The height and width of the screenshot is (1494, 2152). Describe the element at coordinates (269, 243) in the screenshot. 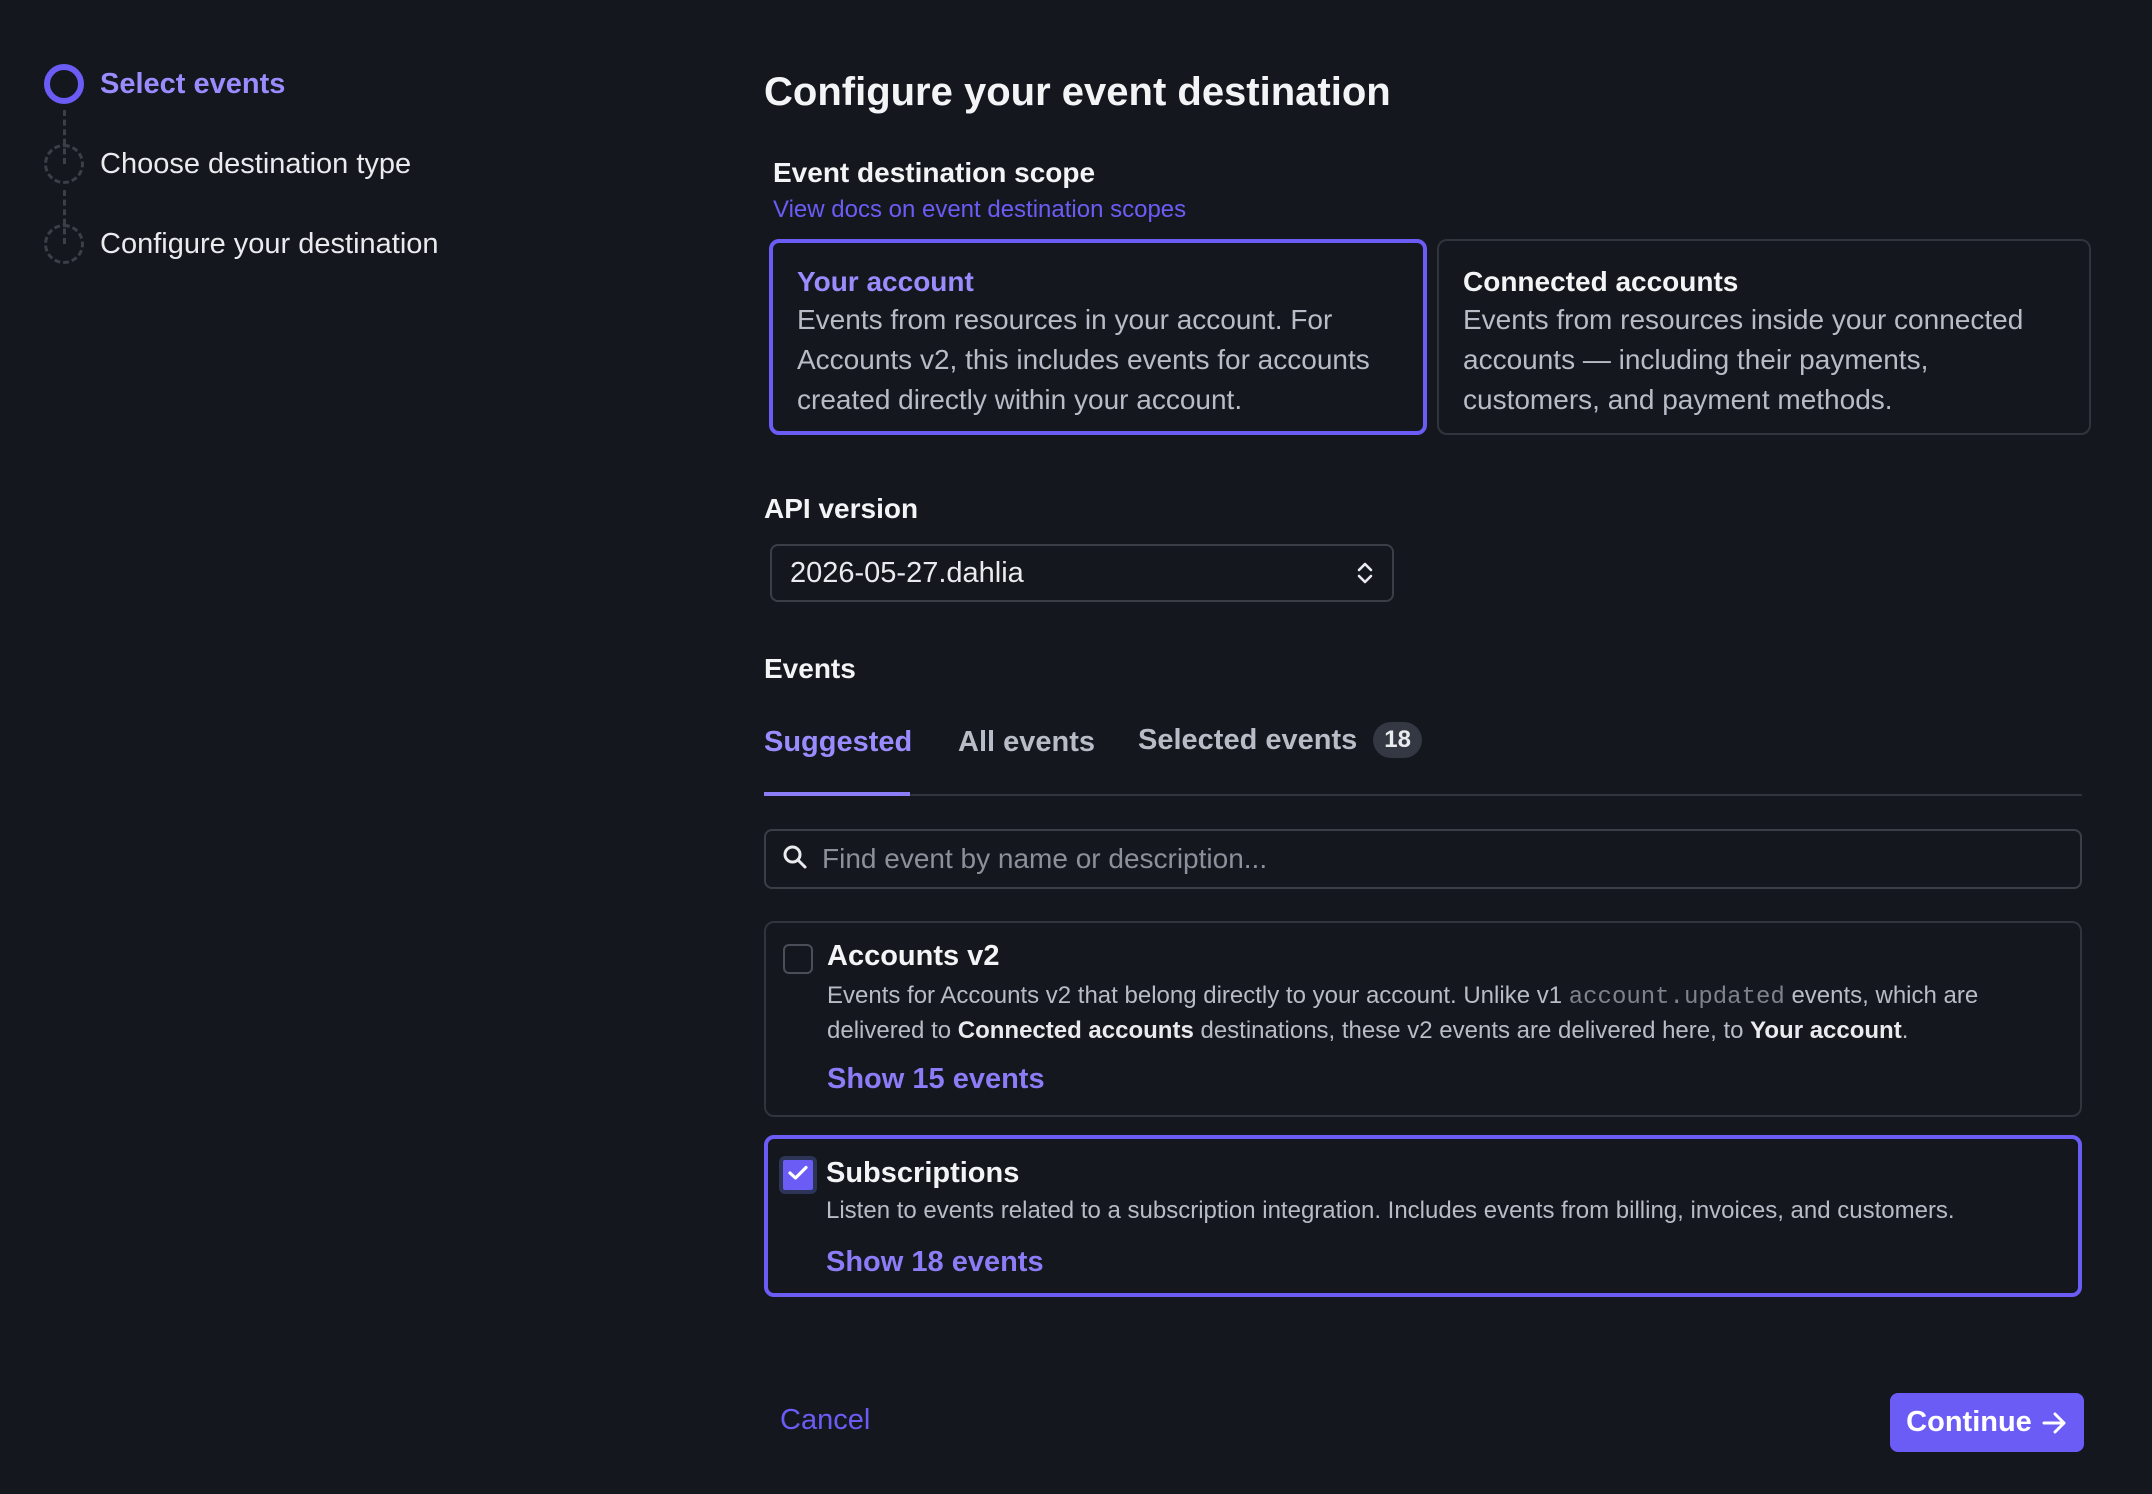

I see `step-label: Configure your destination` at that location.